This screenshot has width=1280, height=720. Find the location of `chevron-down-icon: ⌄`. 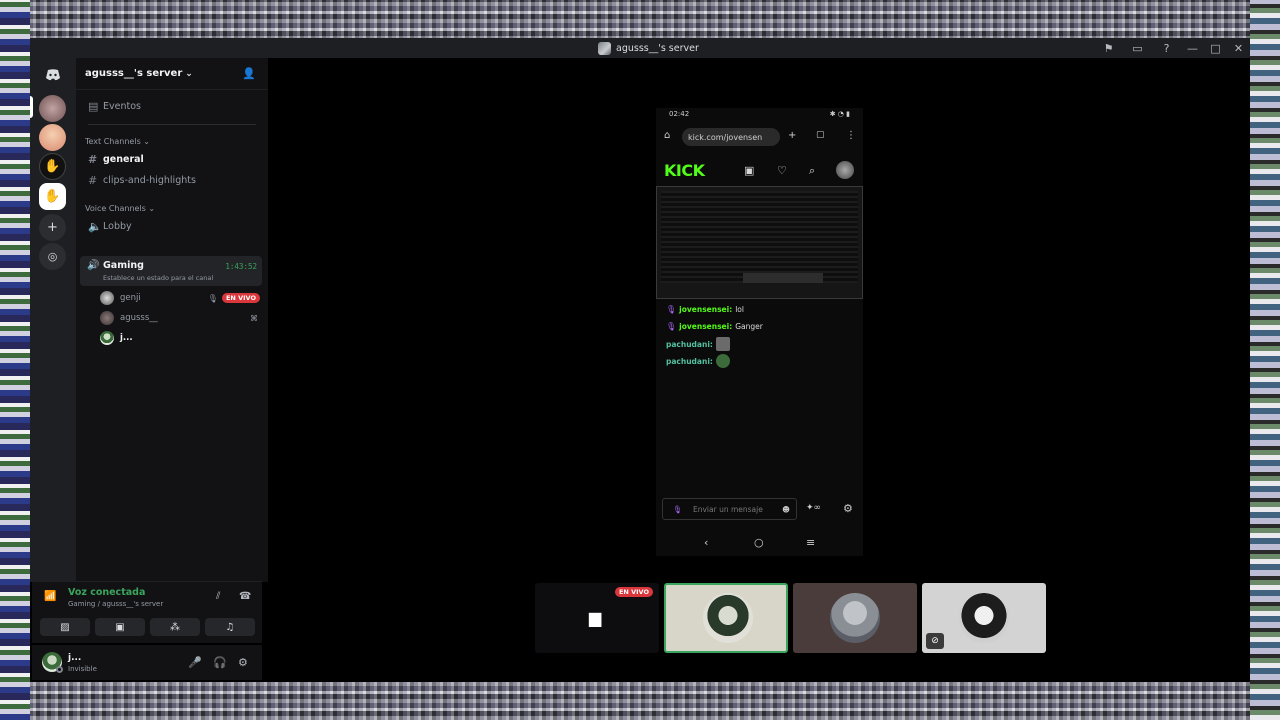

chevron-down-icon: ⌄ is located at coordinates (189, 73).